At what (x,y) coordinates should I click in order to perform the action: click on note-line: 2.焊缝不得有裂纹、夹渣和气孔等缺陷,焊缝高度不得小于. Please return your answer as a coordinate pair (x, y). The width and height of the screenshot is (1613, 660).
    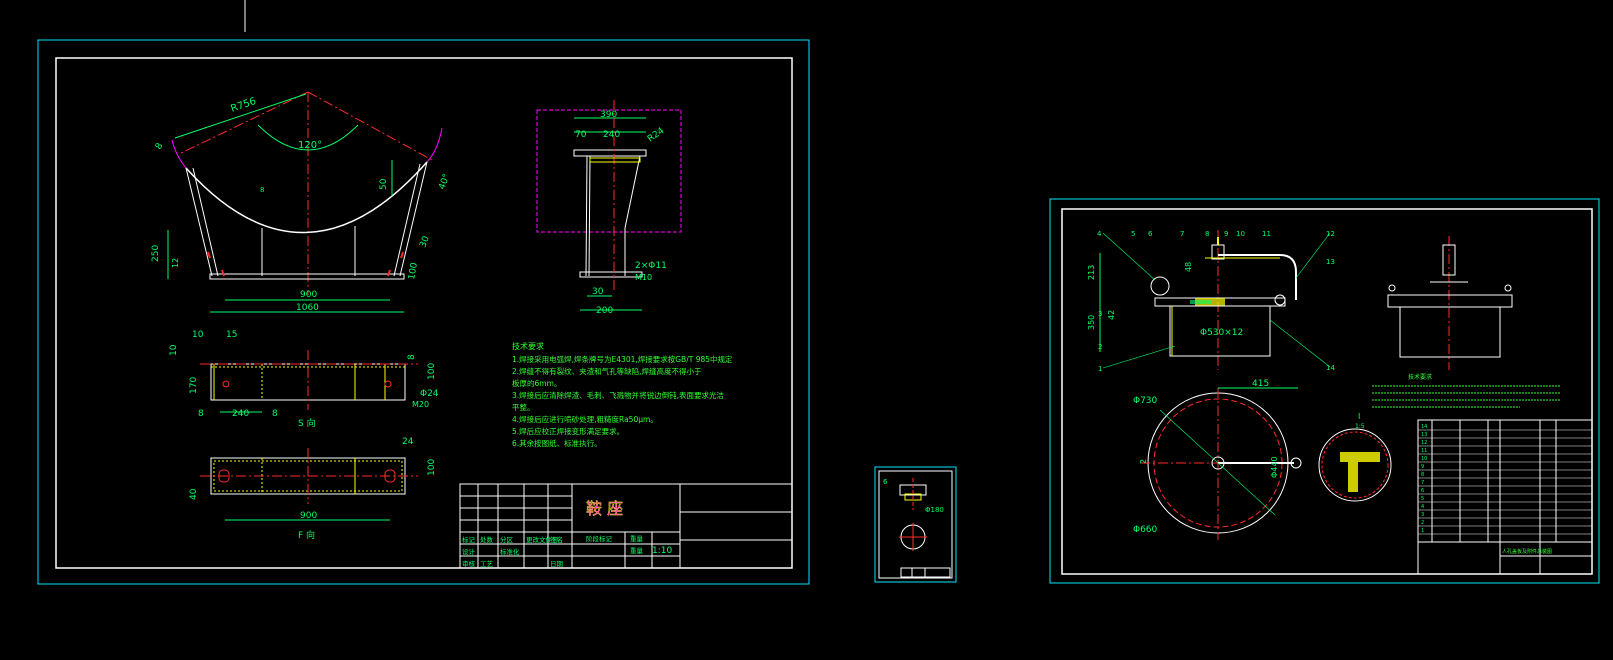
    Looking at the image, I should click on (607, 371).